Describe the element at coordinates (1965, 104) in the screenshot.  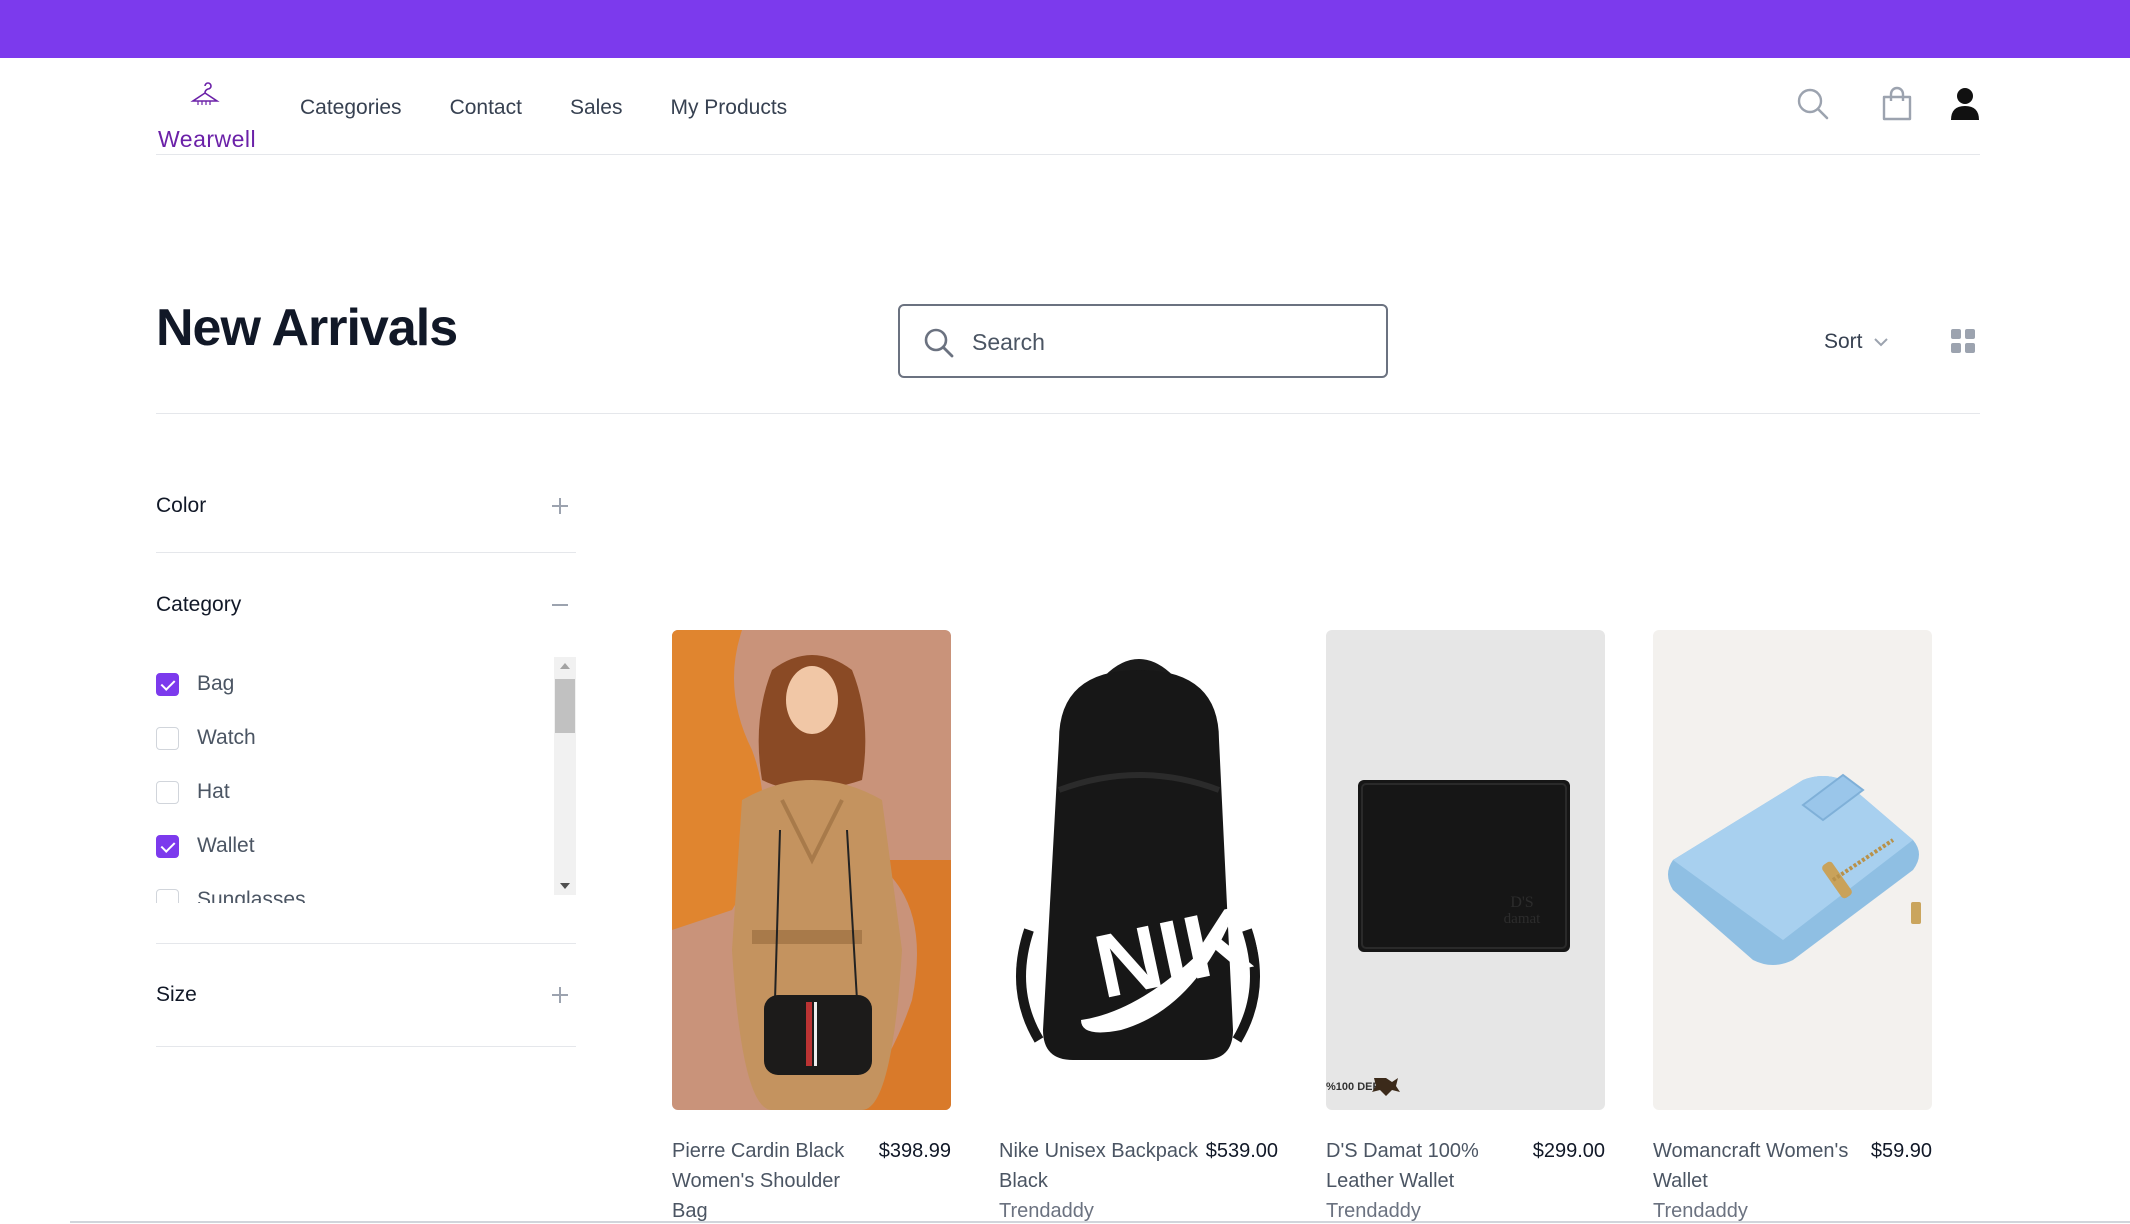
I see `user-icon` at that location.